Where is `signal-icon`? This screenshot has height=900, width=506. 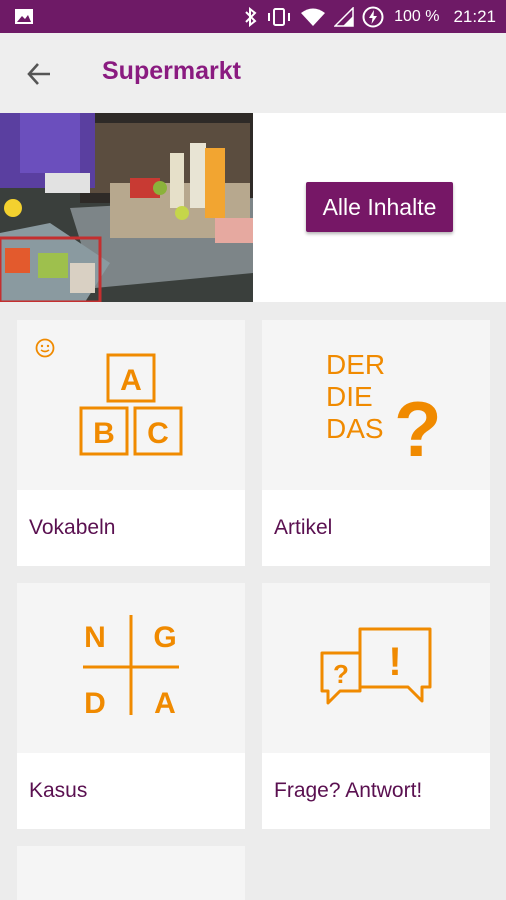
signal-icon is located at coordinates (344, 16).